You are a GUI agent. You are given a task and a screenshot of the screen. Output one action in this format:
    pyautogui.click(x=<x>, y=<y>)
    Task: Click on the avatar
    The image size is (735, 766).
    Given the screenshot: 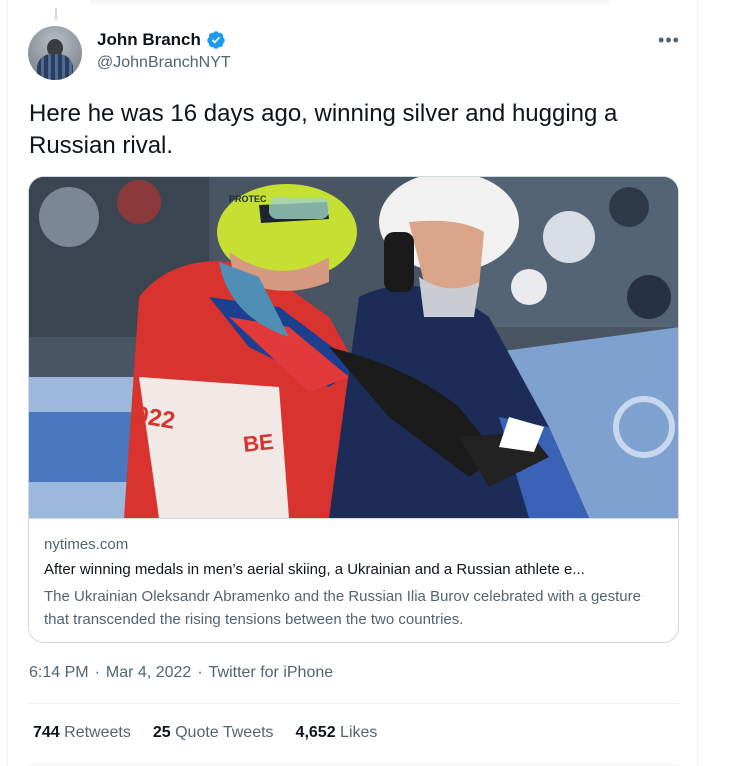 What is the action you would take?
    pyautogui.click(x=55, y=53)
    